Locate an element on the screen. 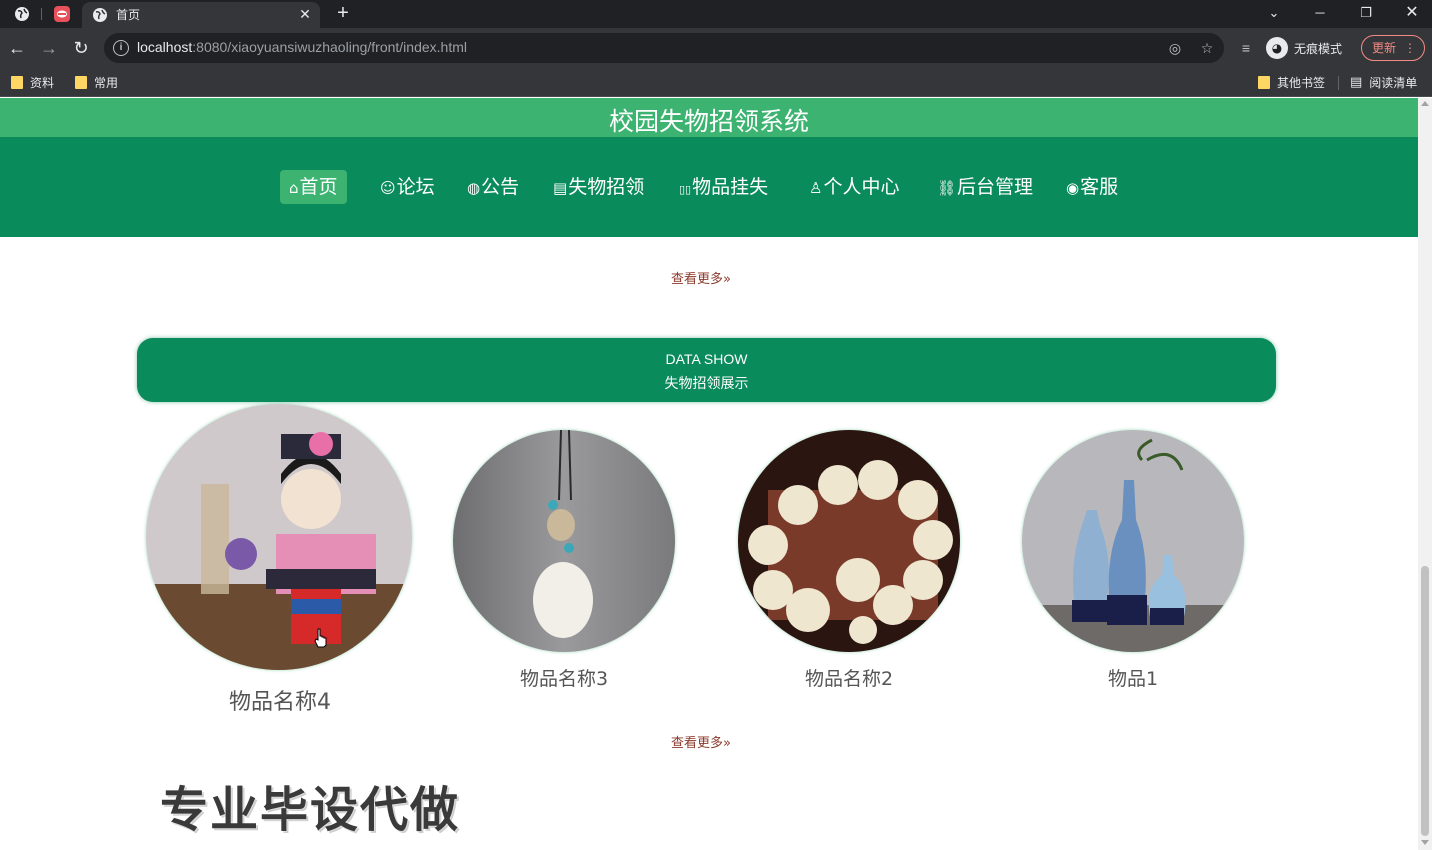  back-arrow-icon: ← is located at coordinates (17, 48).